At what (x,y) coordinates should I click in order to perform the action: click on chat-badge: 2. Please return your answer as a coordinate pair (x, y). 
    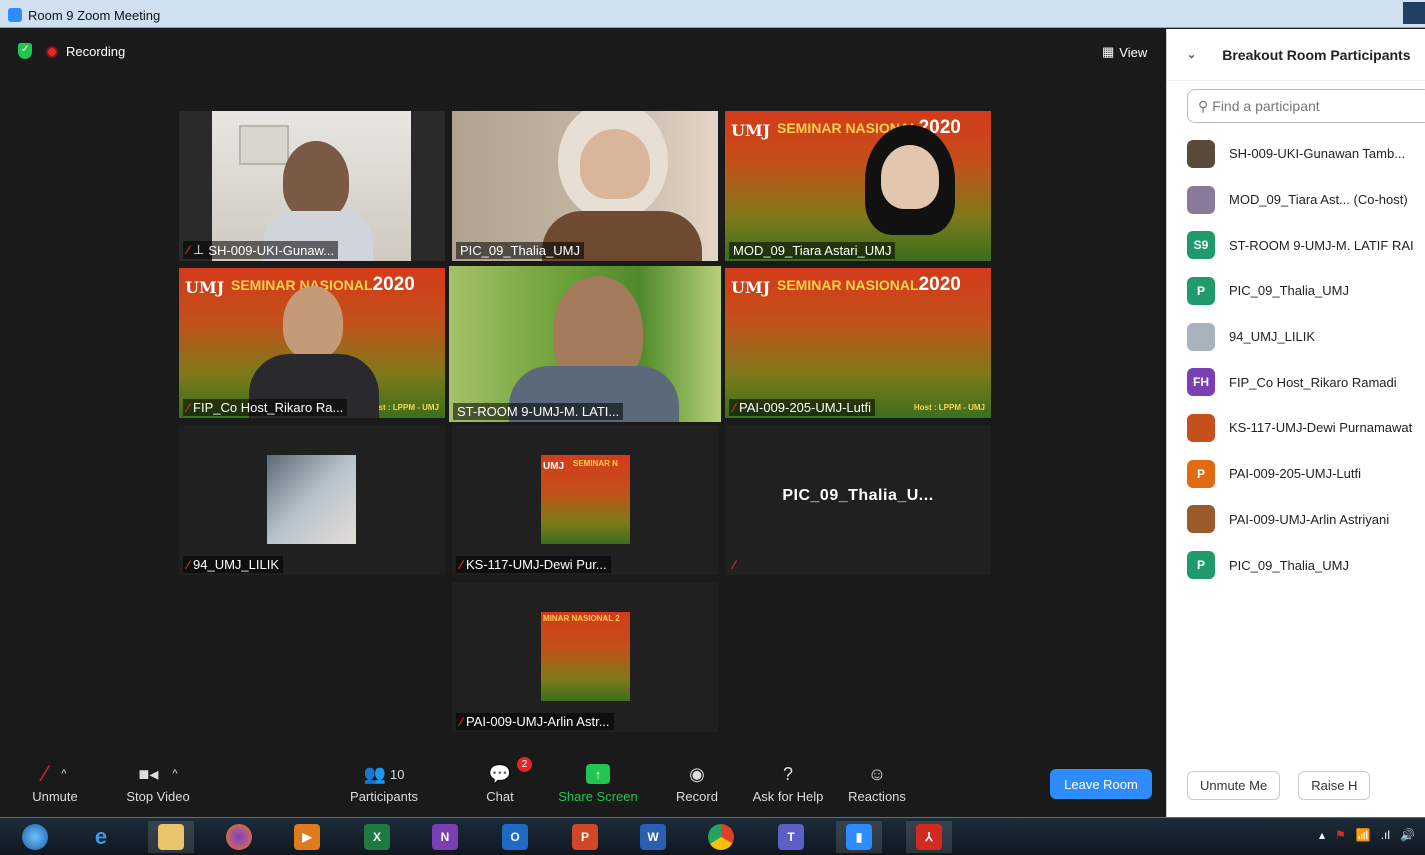
    Looking at the image, I should click on (524, 764).